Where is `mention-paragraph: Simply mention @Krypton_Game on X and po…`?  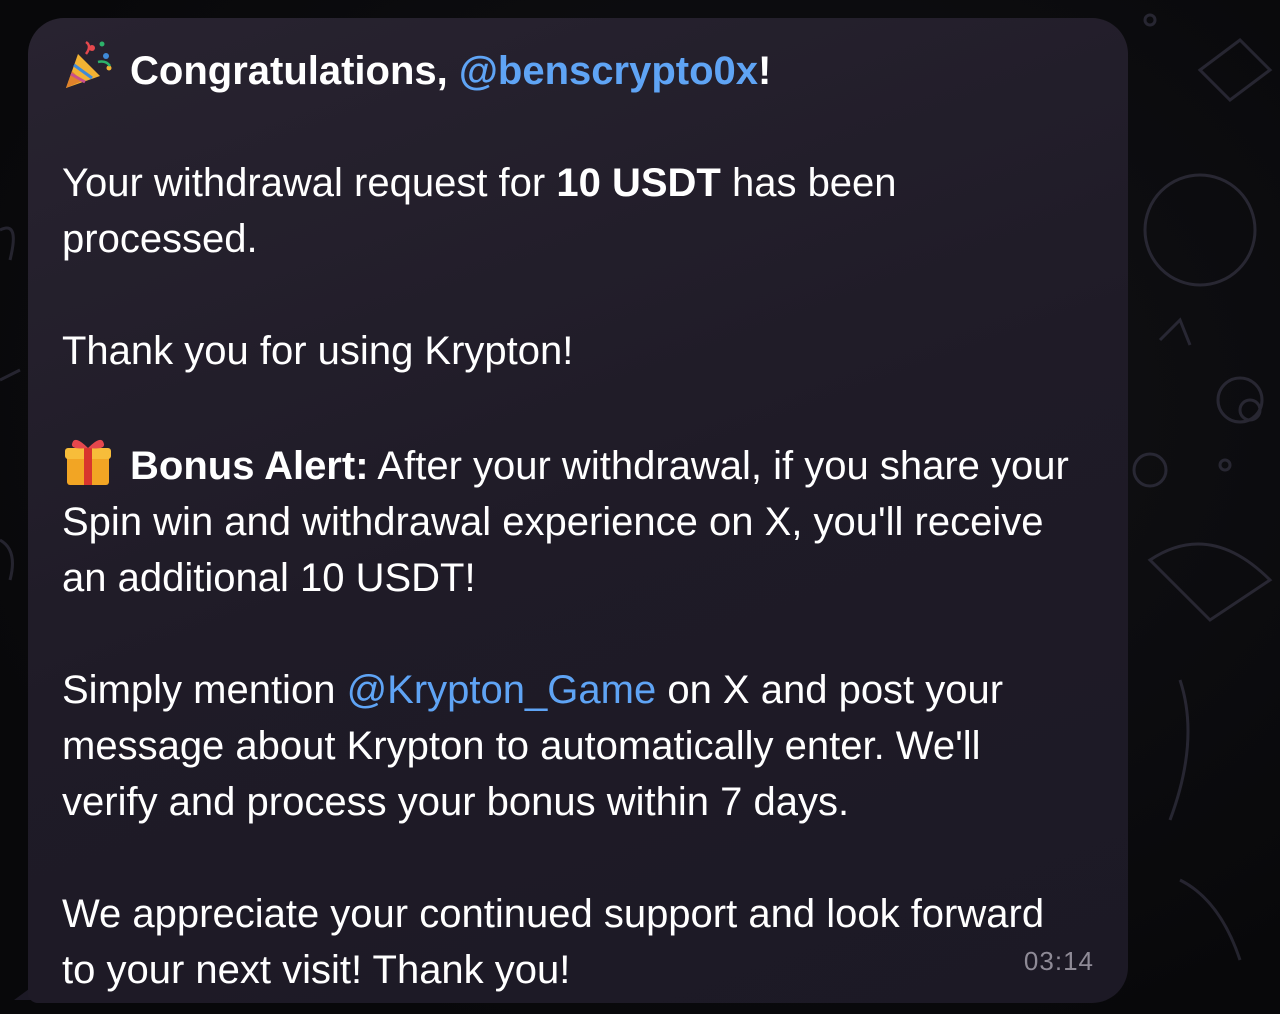
mention-paragraph: Simply mention @Krypton_Game on X and po… is located at coordinates (533, 746).